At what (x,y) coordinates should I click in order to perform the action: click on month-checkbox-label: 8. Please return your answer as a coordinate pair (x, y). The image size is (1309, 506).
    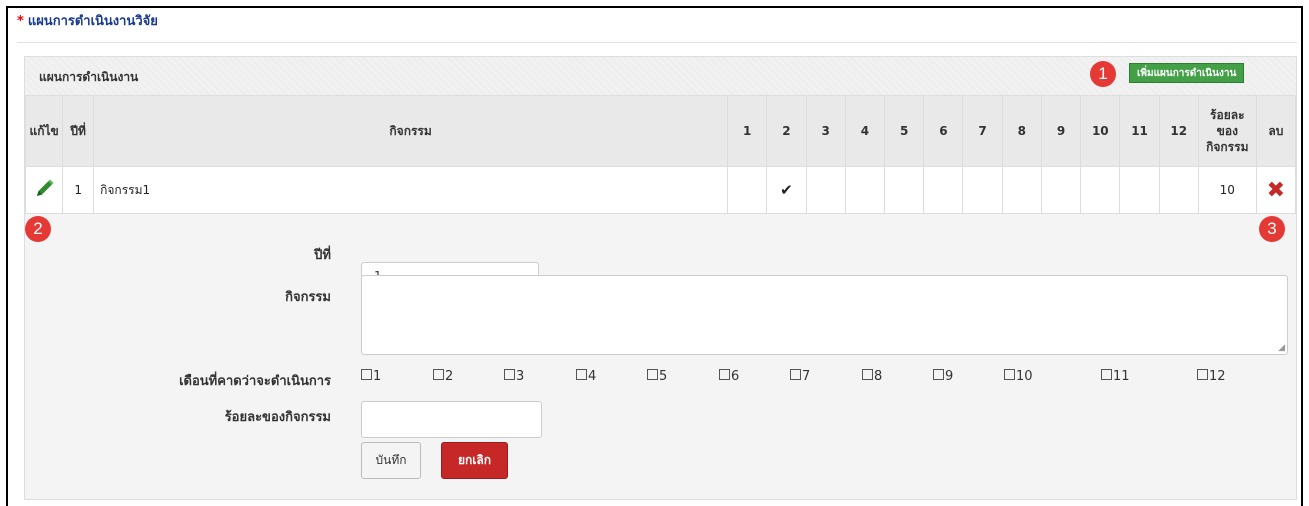
    Looking at the image, I should click on (878, 376).